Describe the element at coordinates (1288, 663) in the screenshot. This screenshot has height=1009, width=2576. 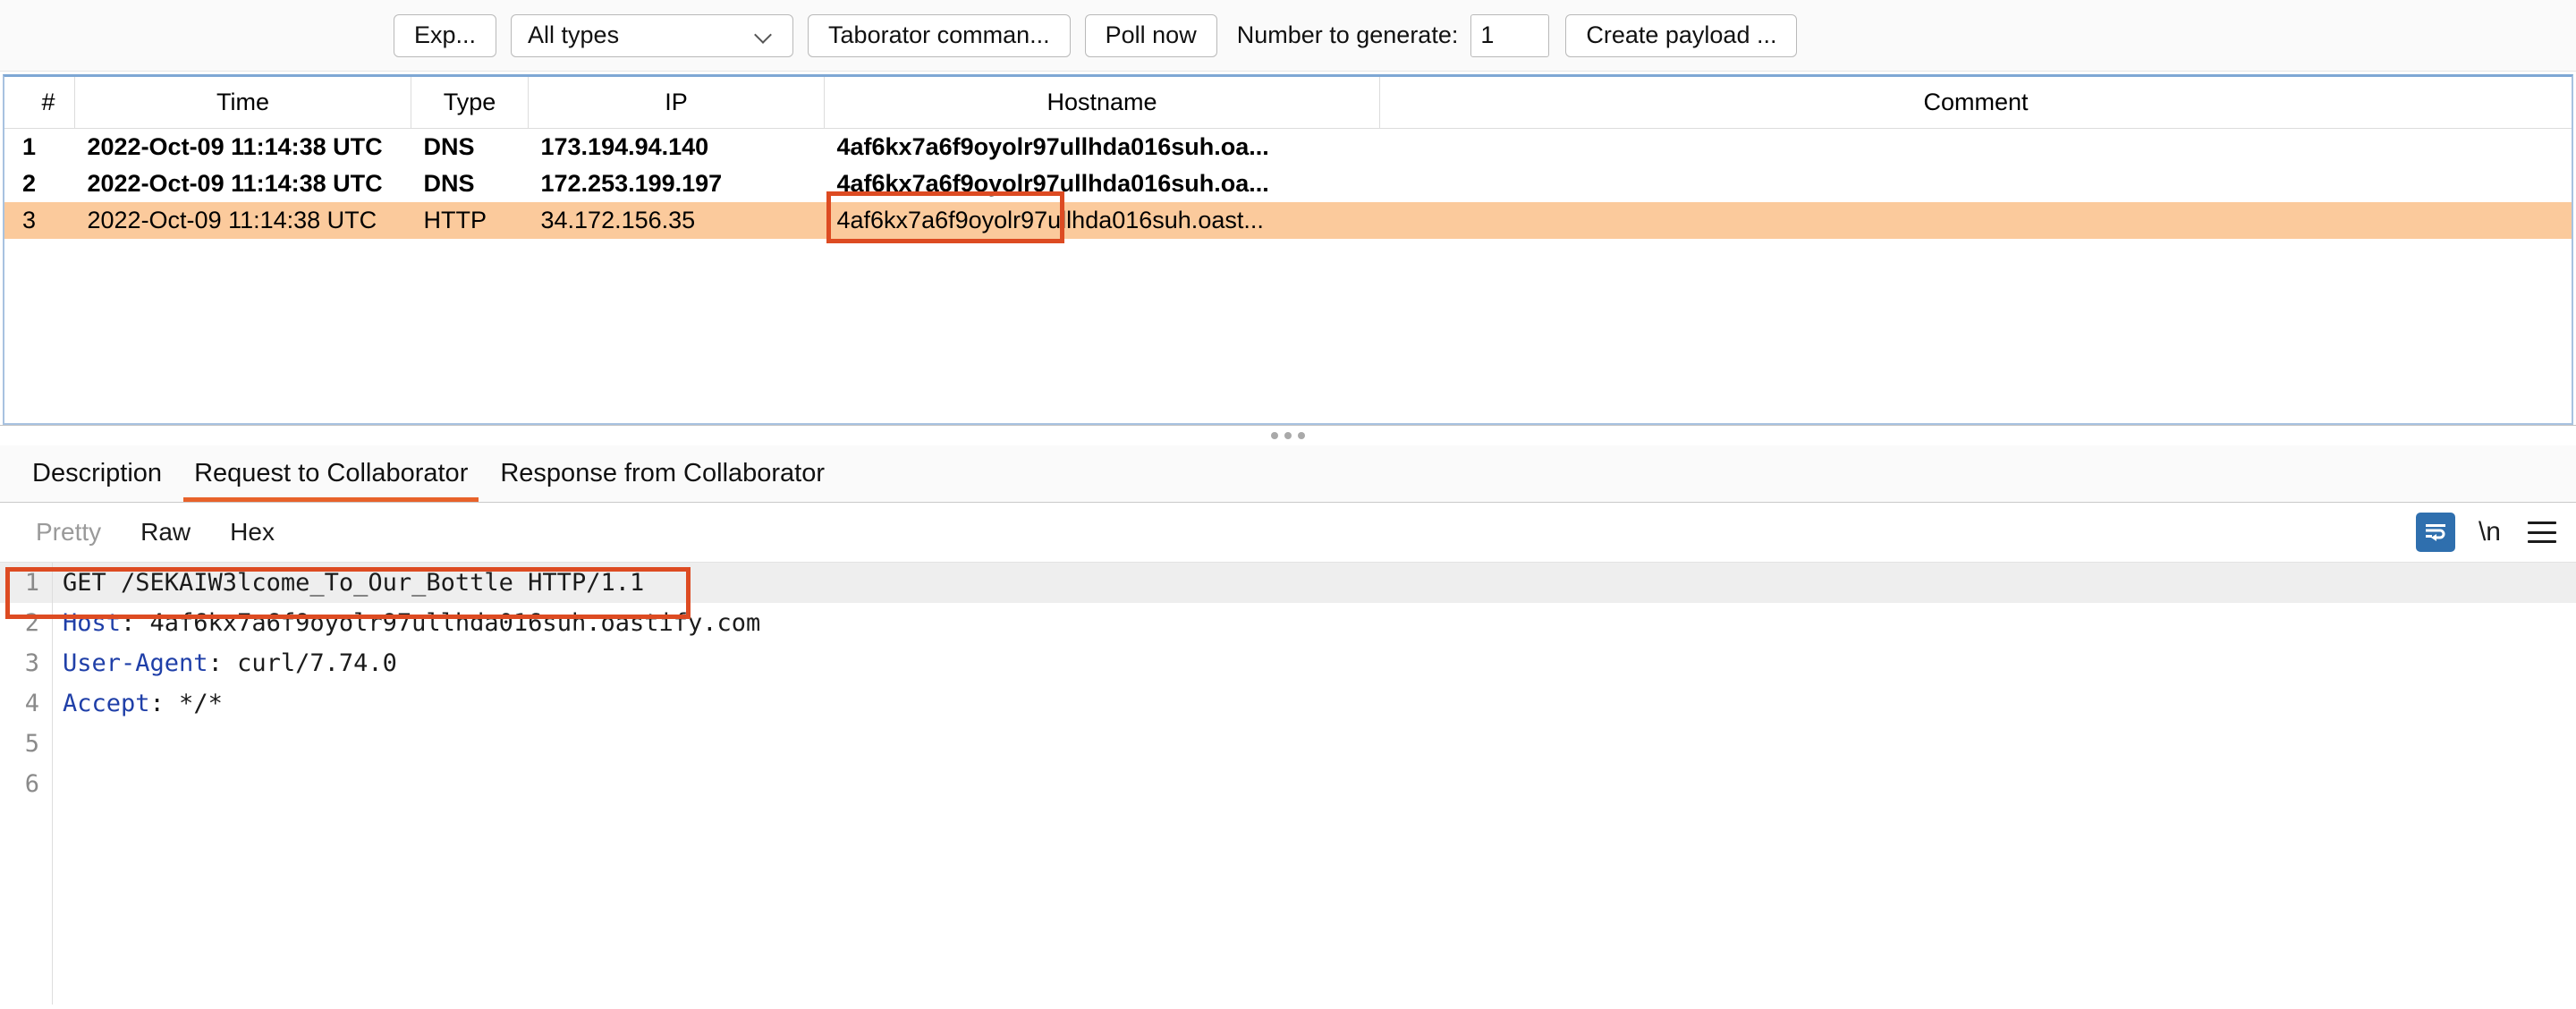
I see `code-line: 3 User-Agent: curl/7.74.0` at that location.